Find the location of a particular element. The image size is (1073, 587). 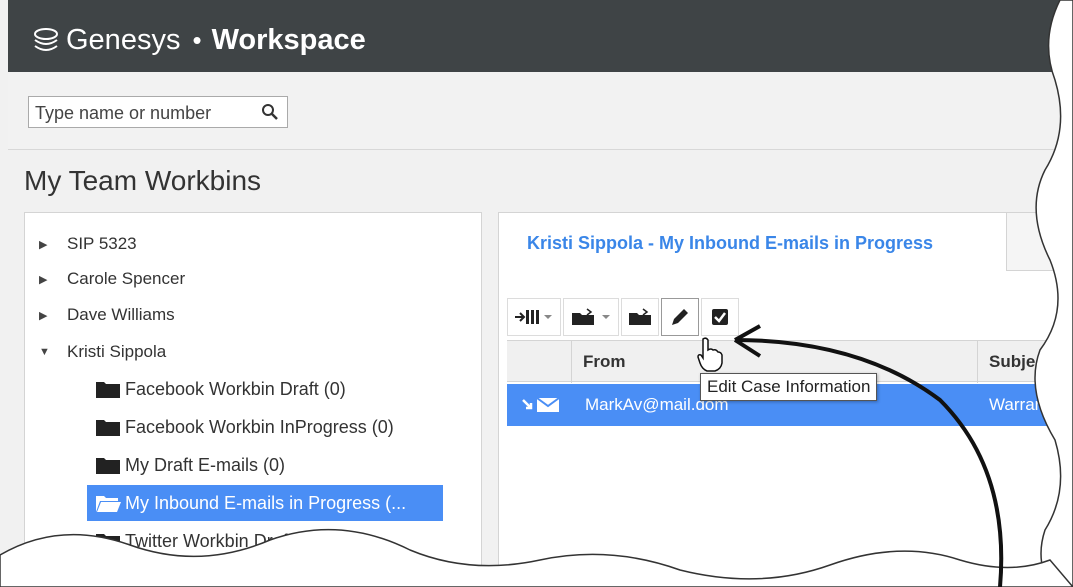

checkbox-icon is located at coordinates (720, 317).